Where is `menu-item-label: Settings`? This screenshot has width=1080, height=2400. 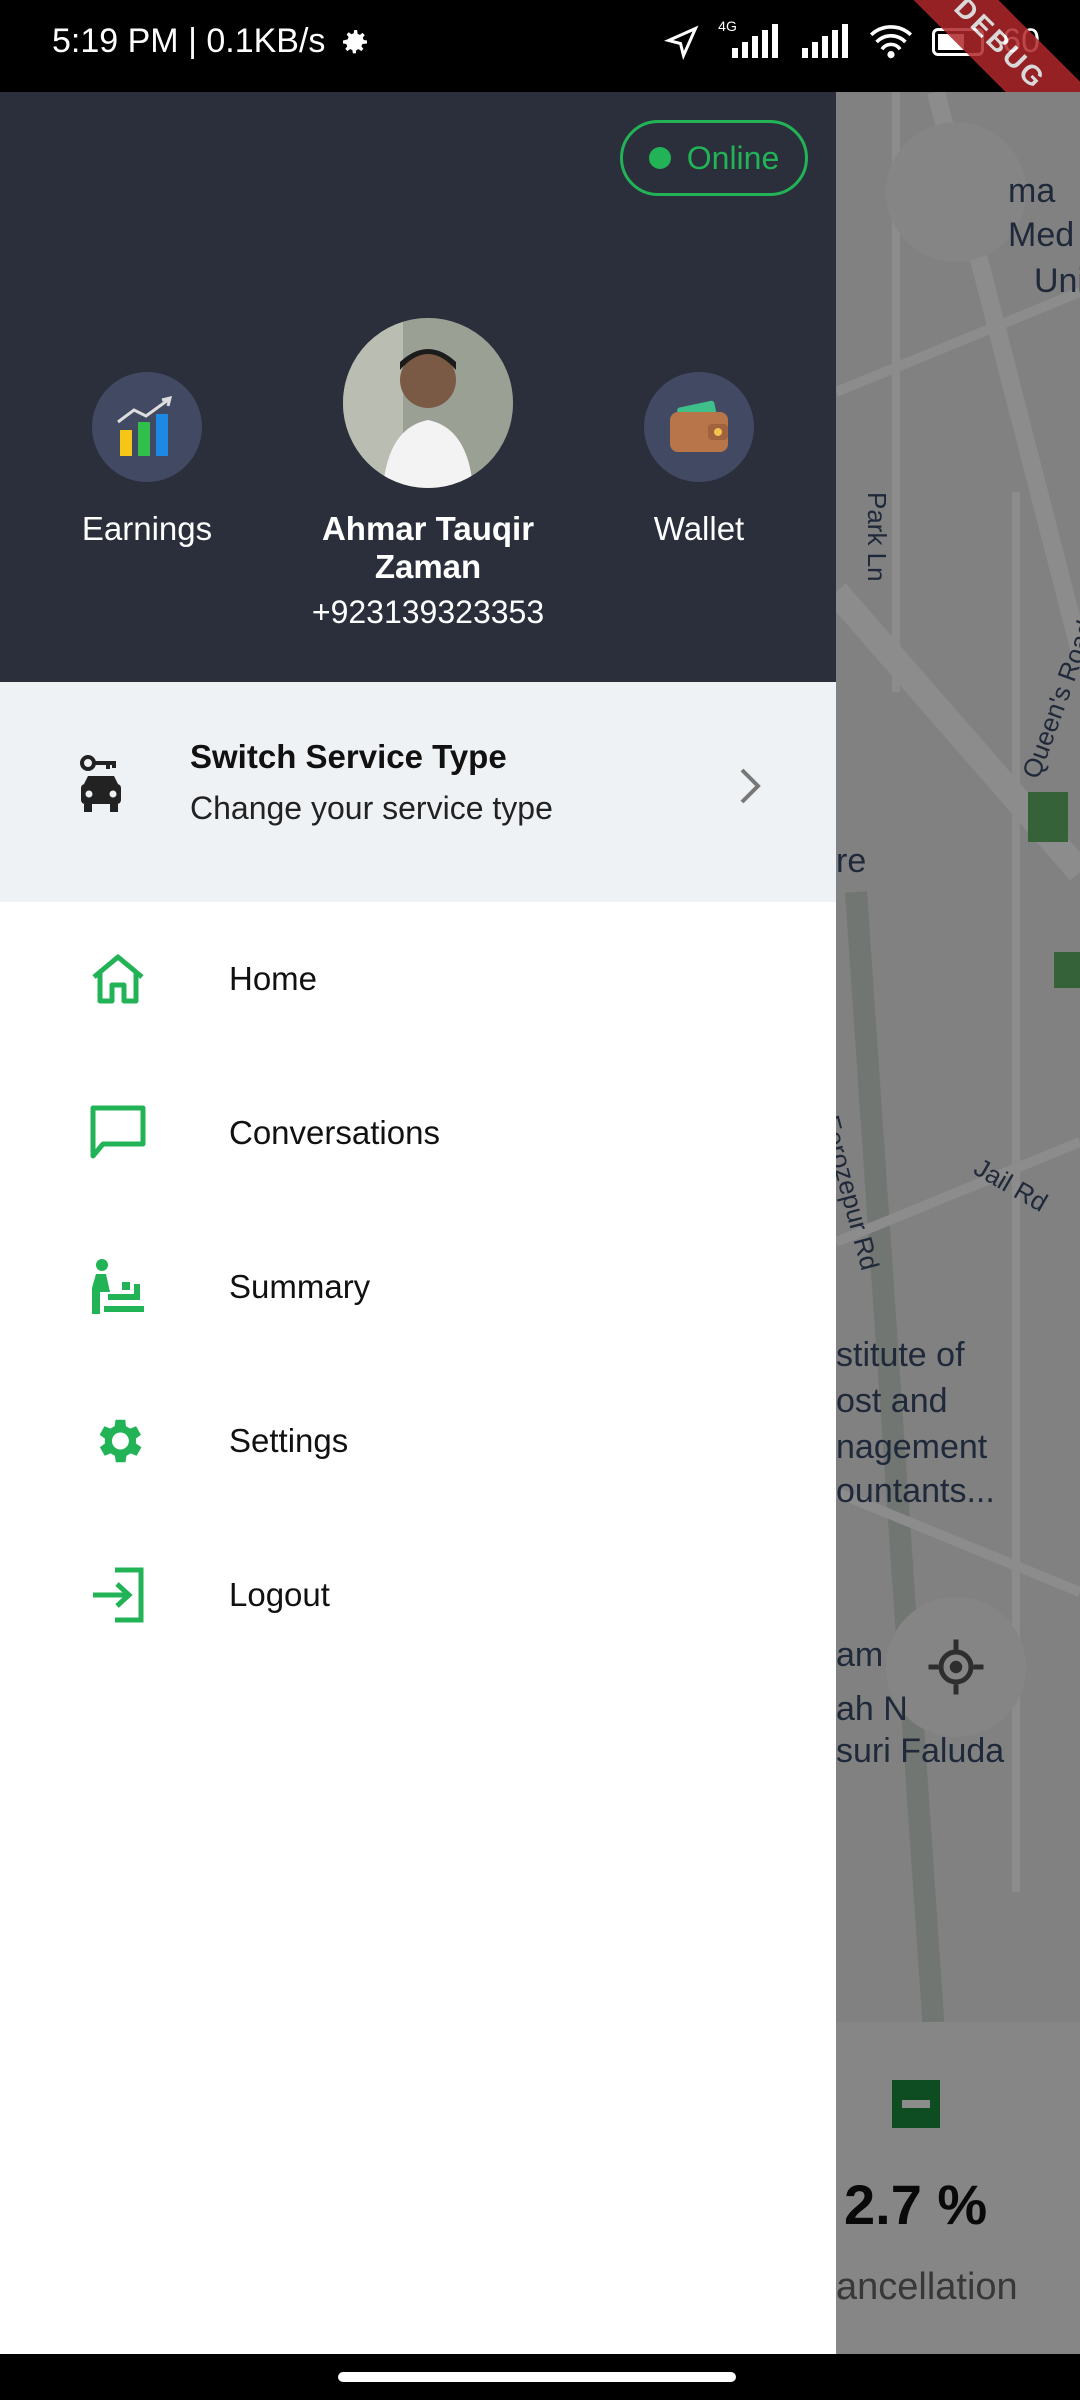 menu-item-label: Settings is located at coordinates (289, 1440).